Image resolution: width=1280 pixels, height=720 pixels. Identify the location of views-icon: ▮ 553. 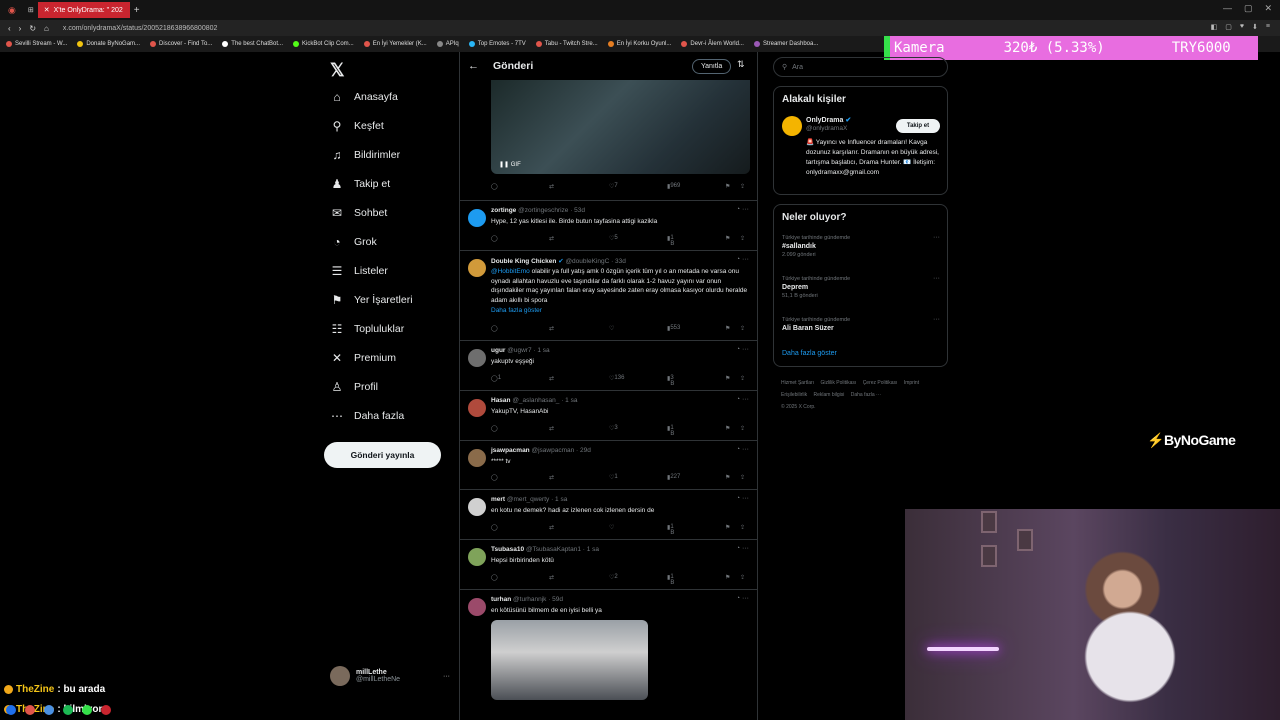
(673, 328).